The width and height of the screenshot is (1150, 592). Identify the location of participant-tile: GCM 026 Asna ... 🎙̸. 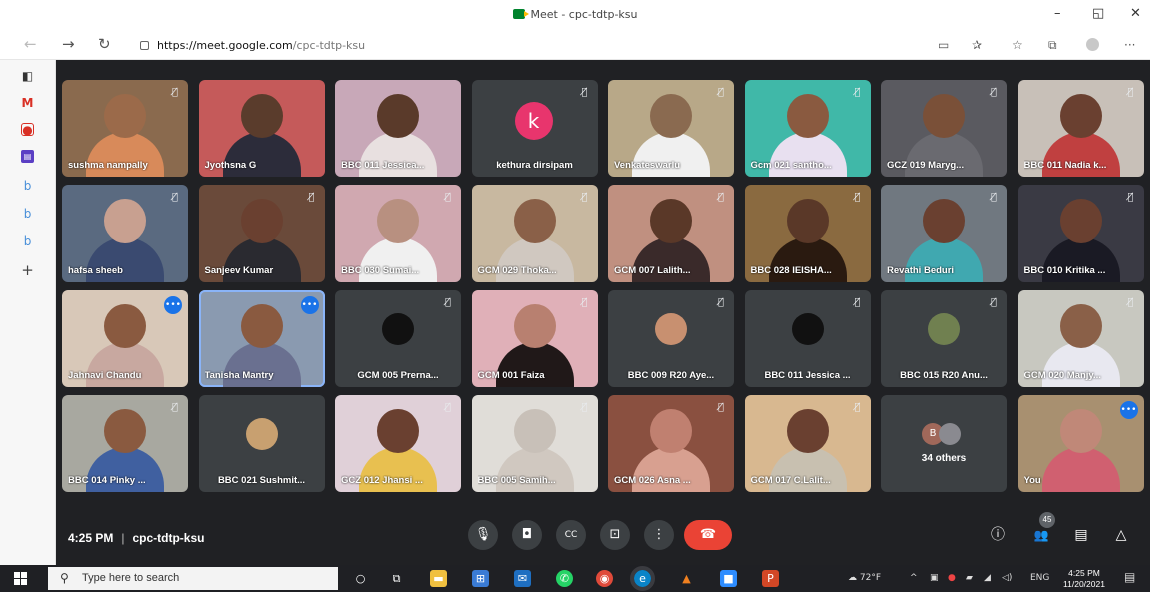
(671, 443).